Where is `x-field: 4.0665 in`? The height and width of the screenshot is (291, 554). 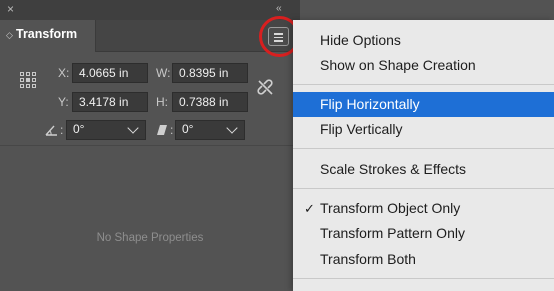 x-field: 4.0665 in is located at coordinates (110, 73).